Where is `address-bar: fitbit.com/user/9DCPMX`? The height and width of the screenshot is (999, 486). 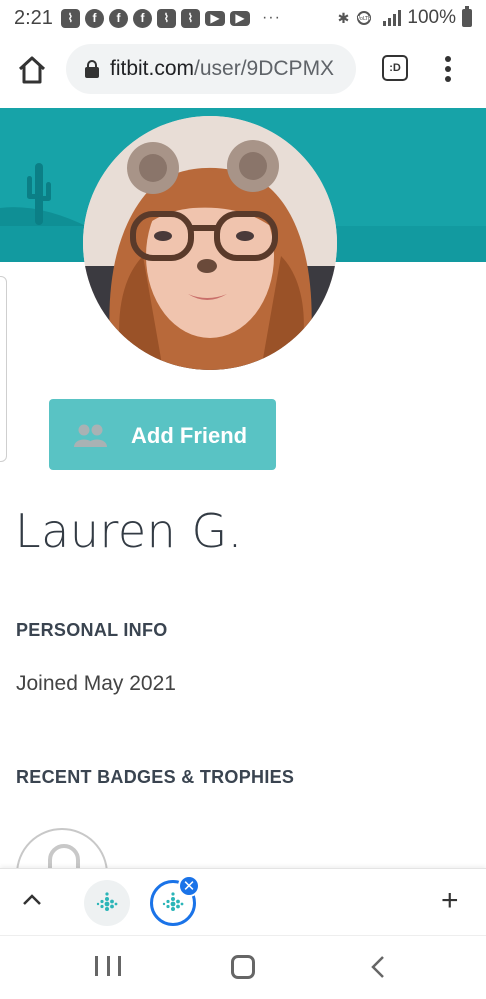
address-bar: fitbit.com/user/9DCPMX is located at coordinates (211, 69).